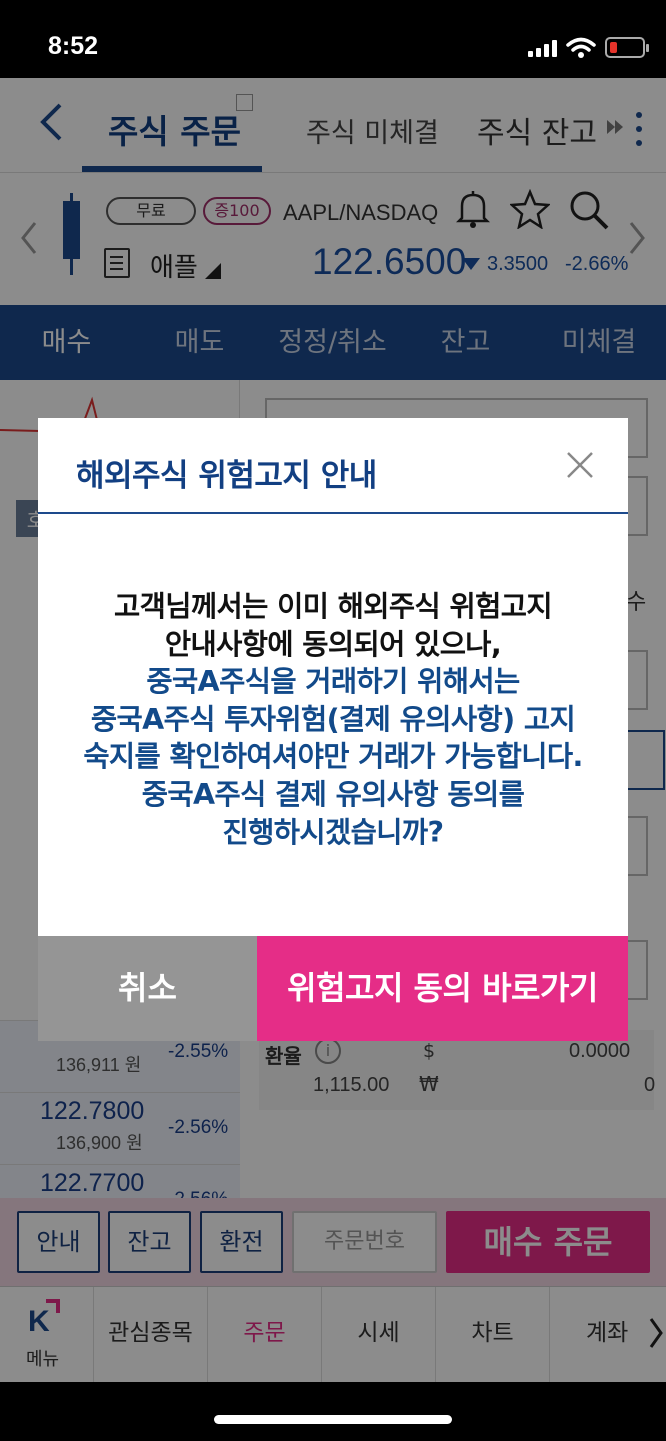  Describe the element at coordinates (73, 46) in the screenshot. I see `status-time: 8:52` at that location.